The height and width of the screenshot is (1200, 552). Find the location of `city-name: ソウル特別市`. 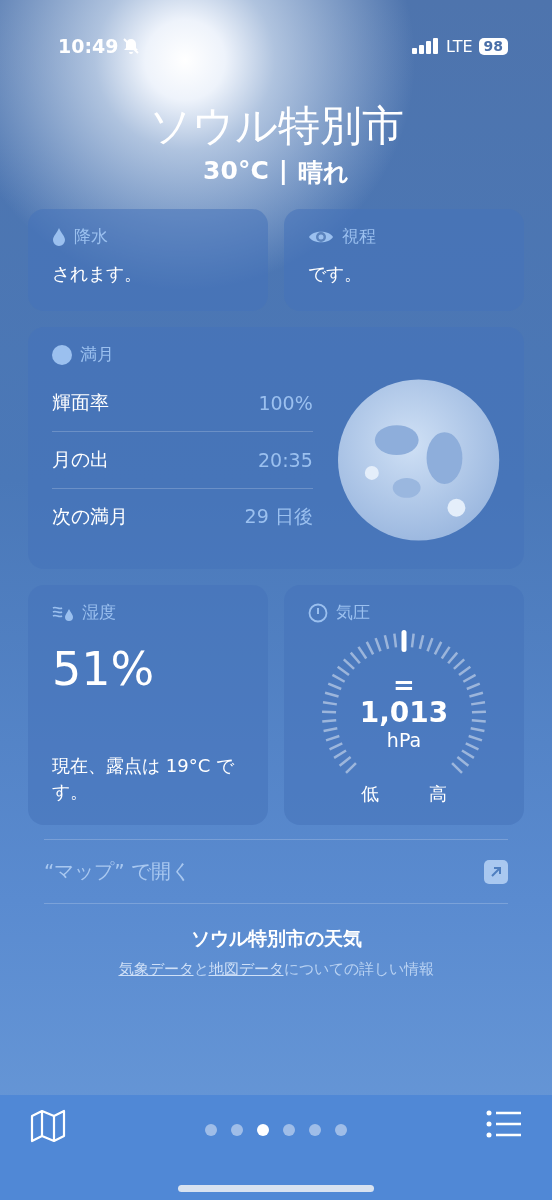

city-name: ソウル特別市 is located at coordinates (276, 126).